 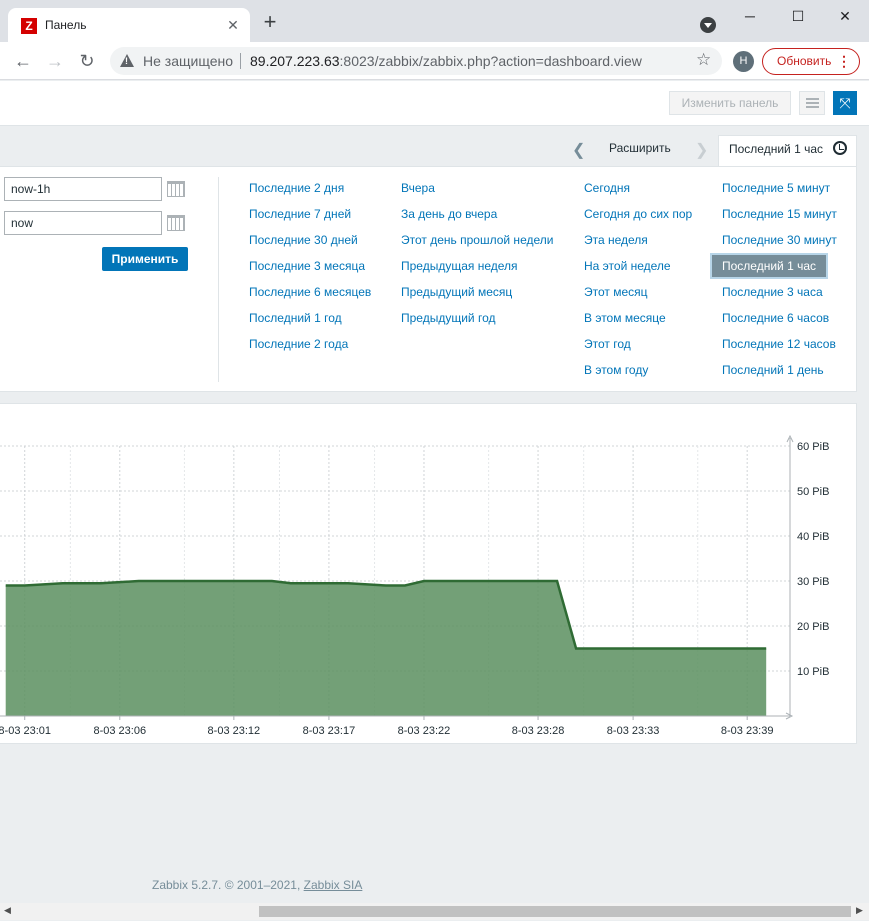 I want to click on scroll-right-icon: ▶, so click(x=859, y=910).